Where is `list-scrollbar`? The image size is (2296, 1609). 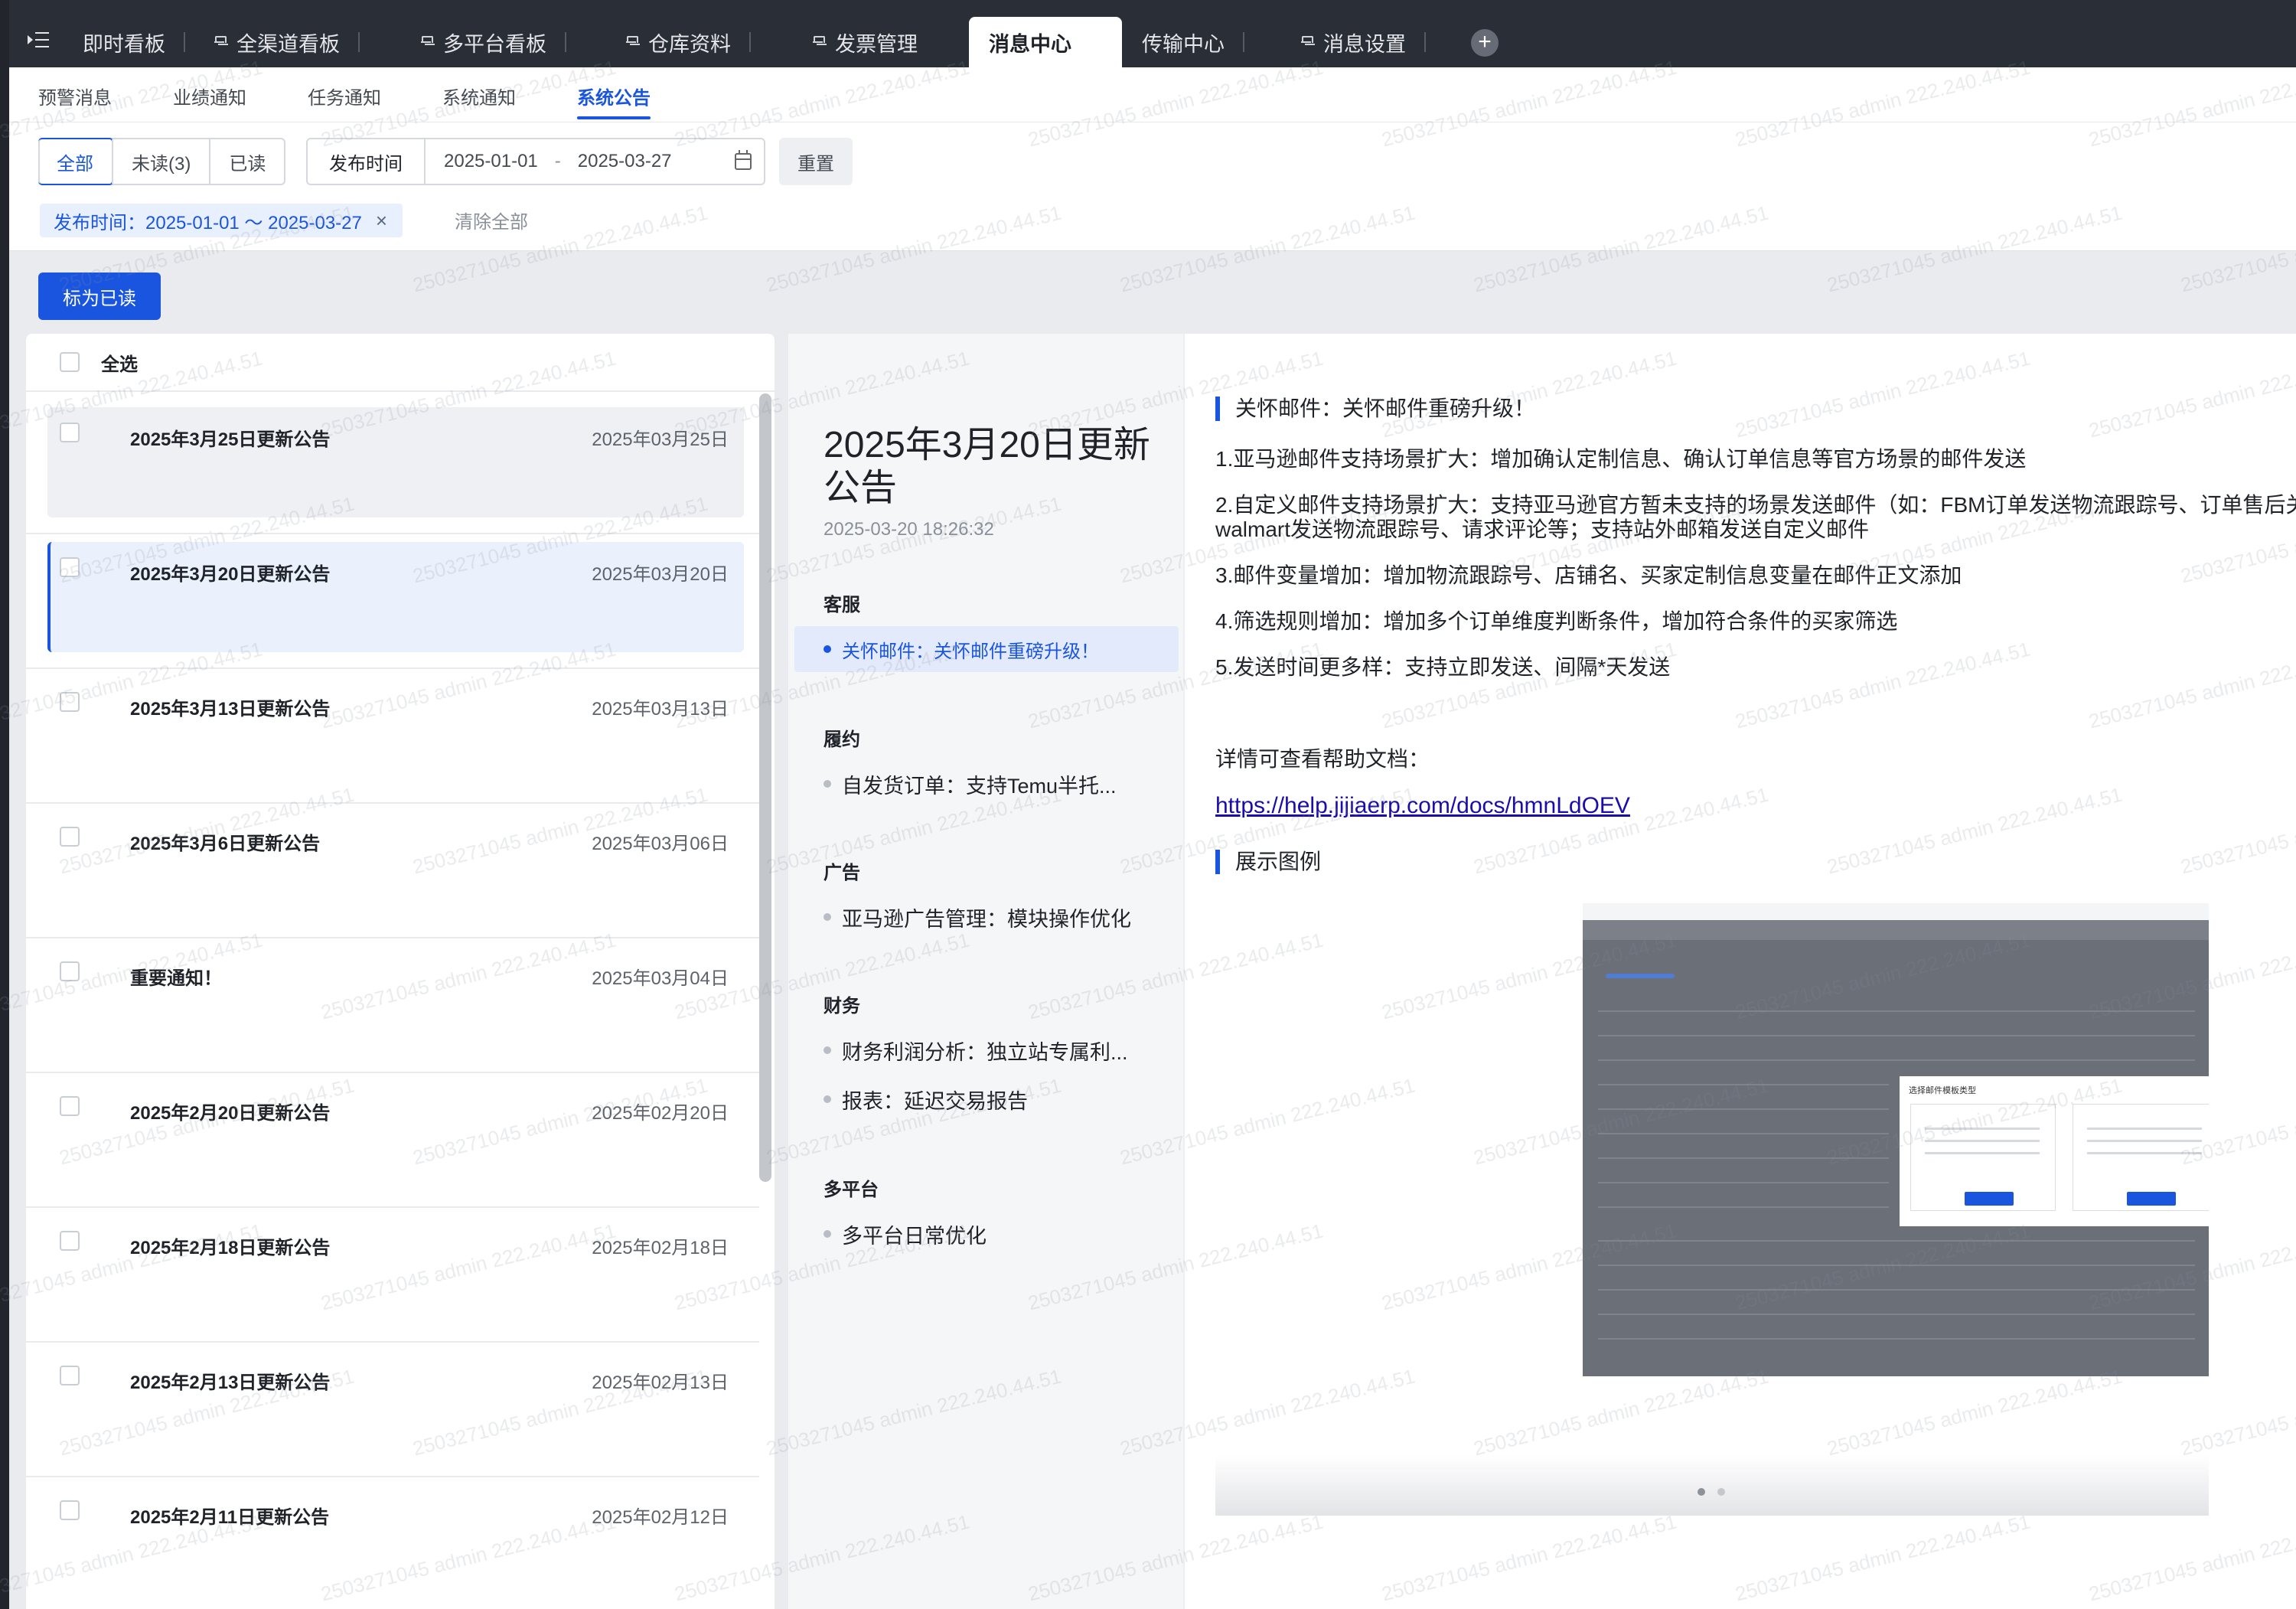
list-scrollbar is located at coordinates (765, 788).